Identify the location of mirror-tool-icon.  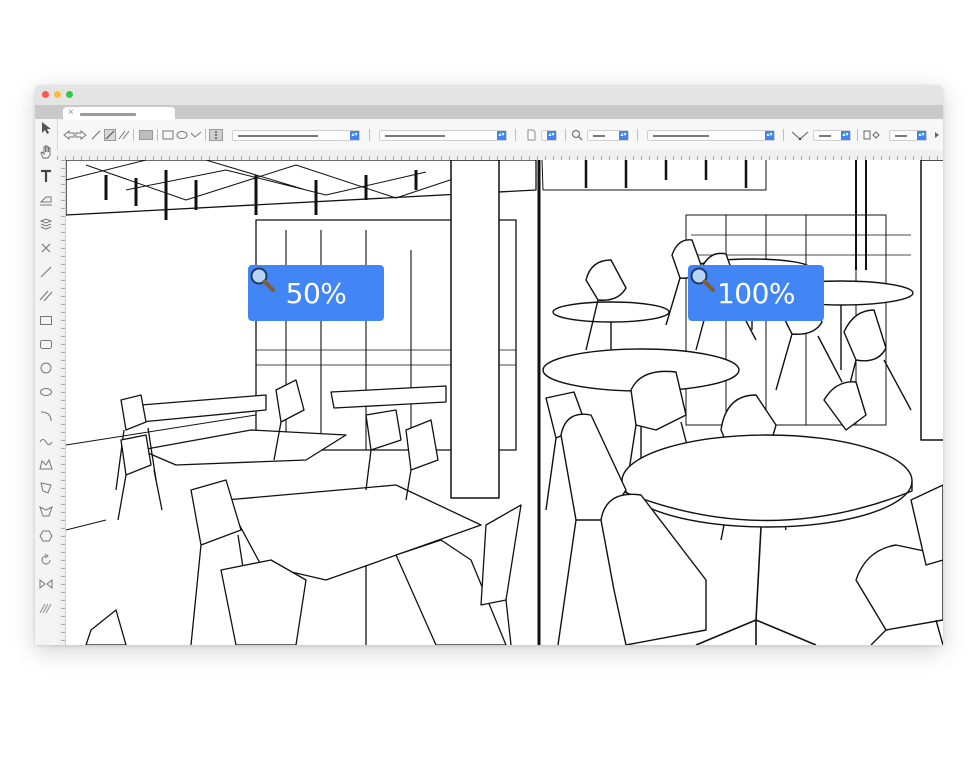
(46, 584).